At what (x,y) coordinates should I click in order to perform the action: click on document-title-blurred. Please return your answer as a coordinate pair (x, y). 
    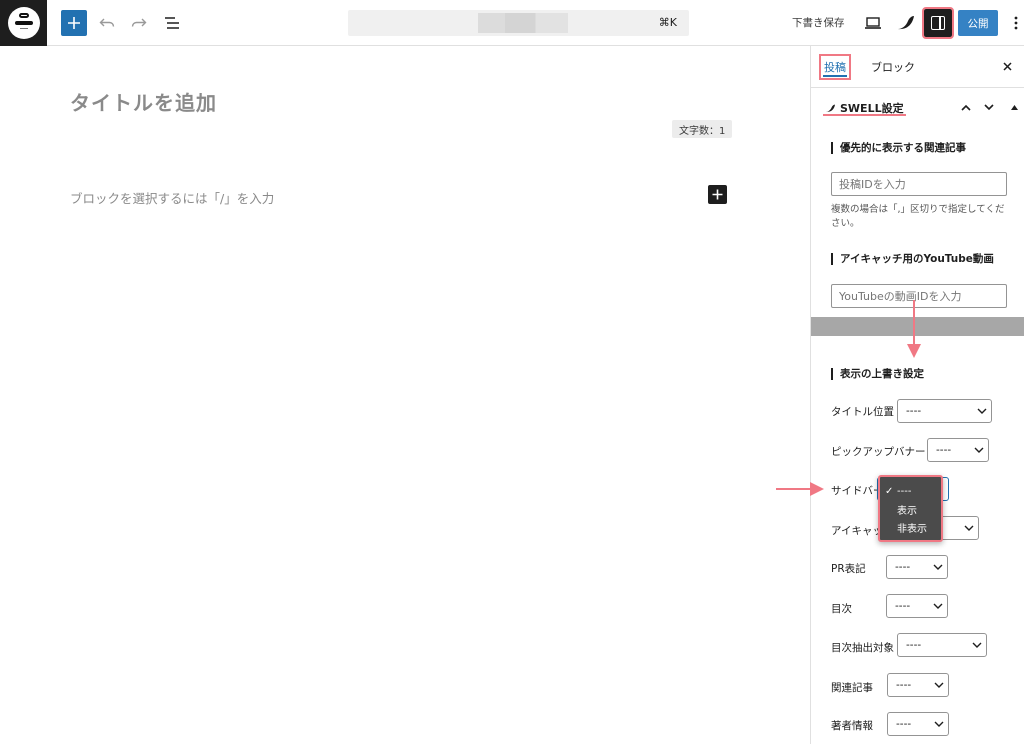
    Looking at the image, I should click on (523, 23).